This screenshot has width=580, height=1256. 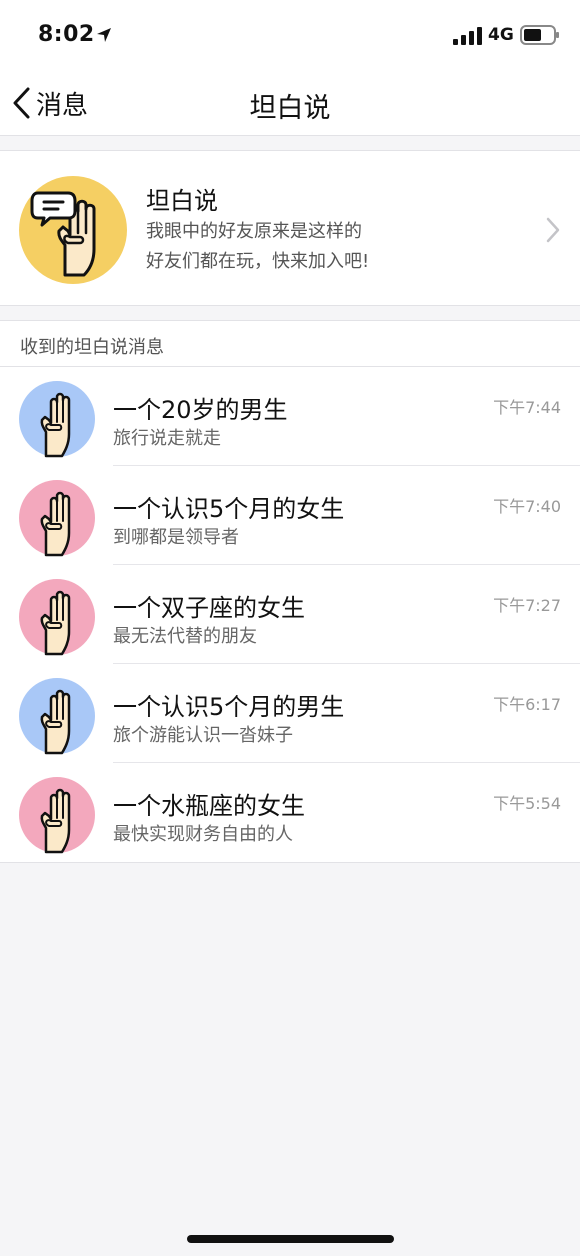 I want to click on feature-invite-text: 好友们都在玩，快来加入吧!, so click(x=258, y=261).